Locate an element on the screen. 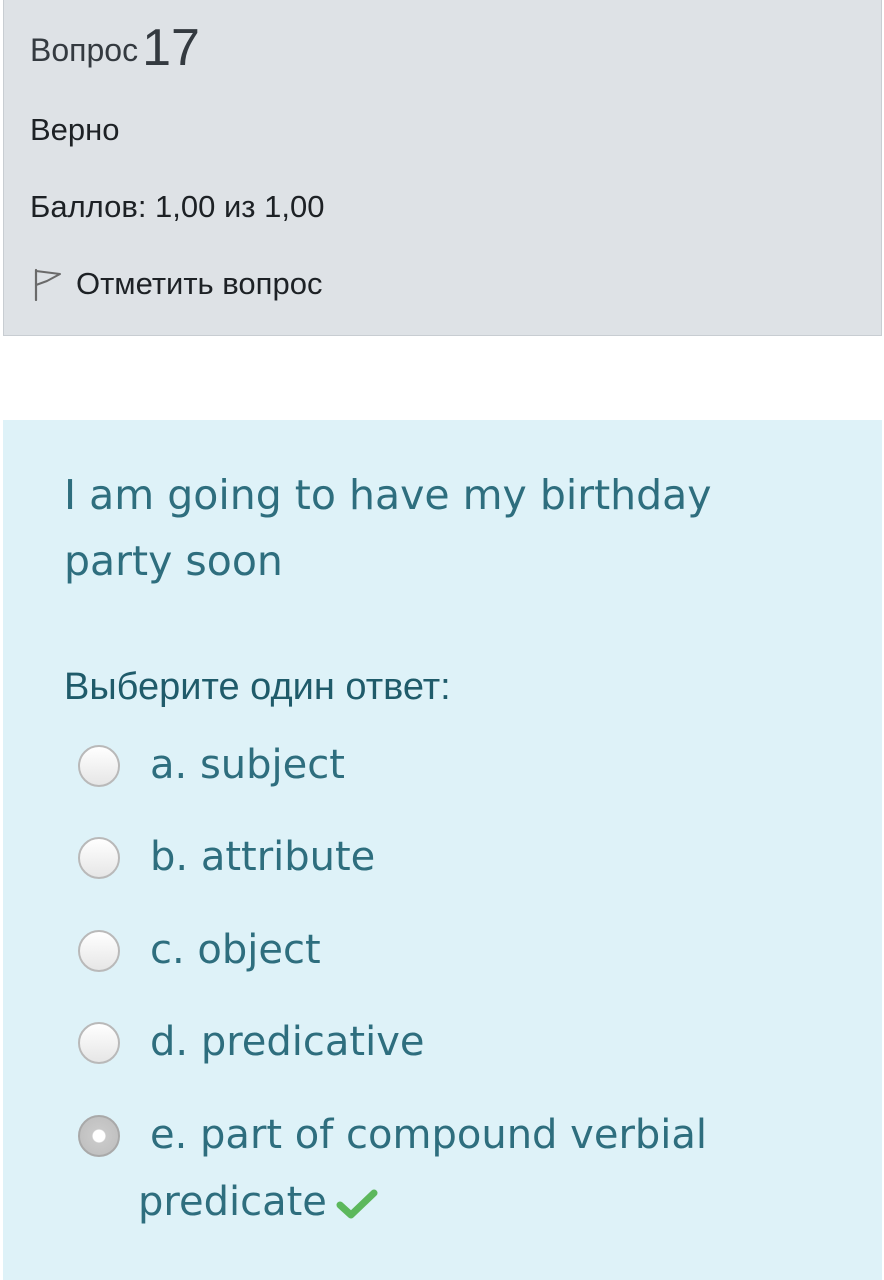  flag-question-link: Отметить вопрос is located at coordinates (176, 284).